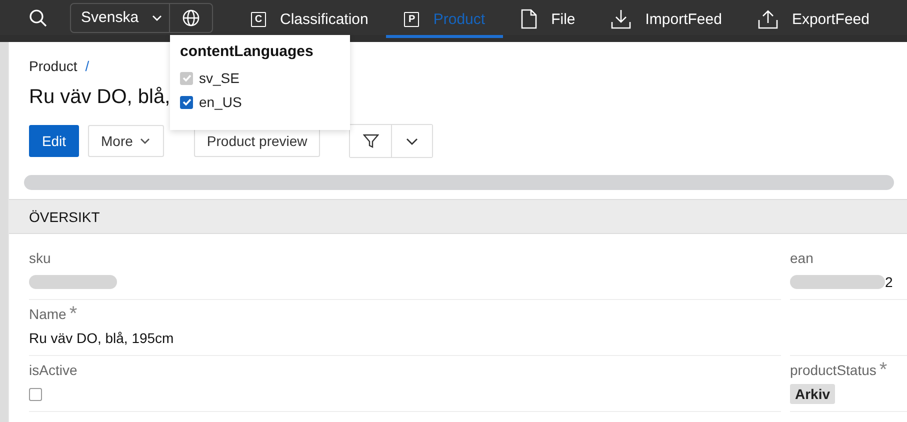 This screenshot has width=907, height=422. What do you see at coordinates (768, 19) in the screenshot?
I see `upload-icon` at bounding box center [768, 19].